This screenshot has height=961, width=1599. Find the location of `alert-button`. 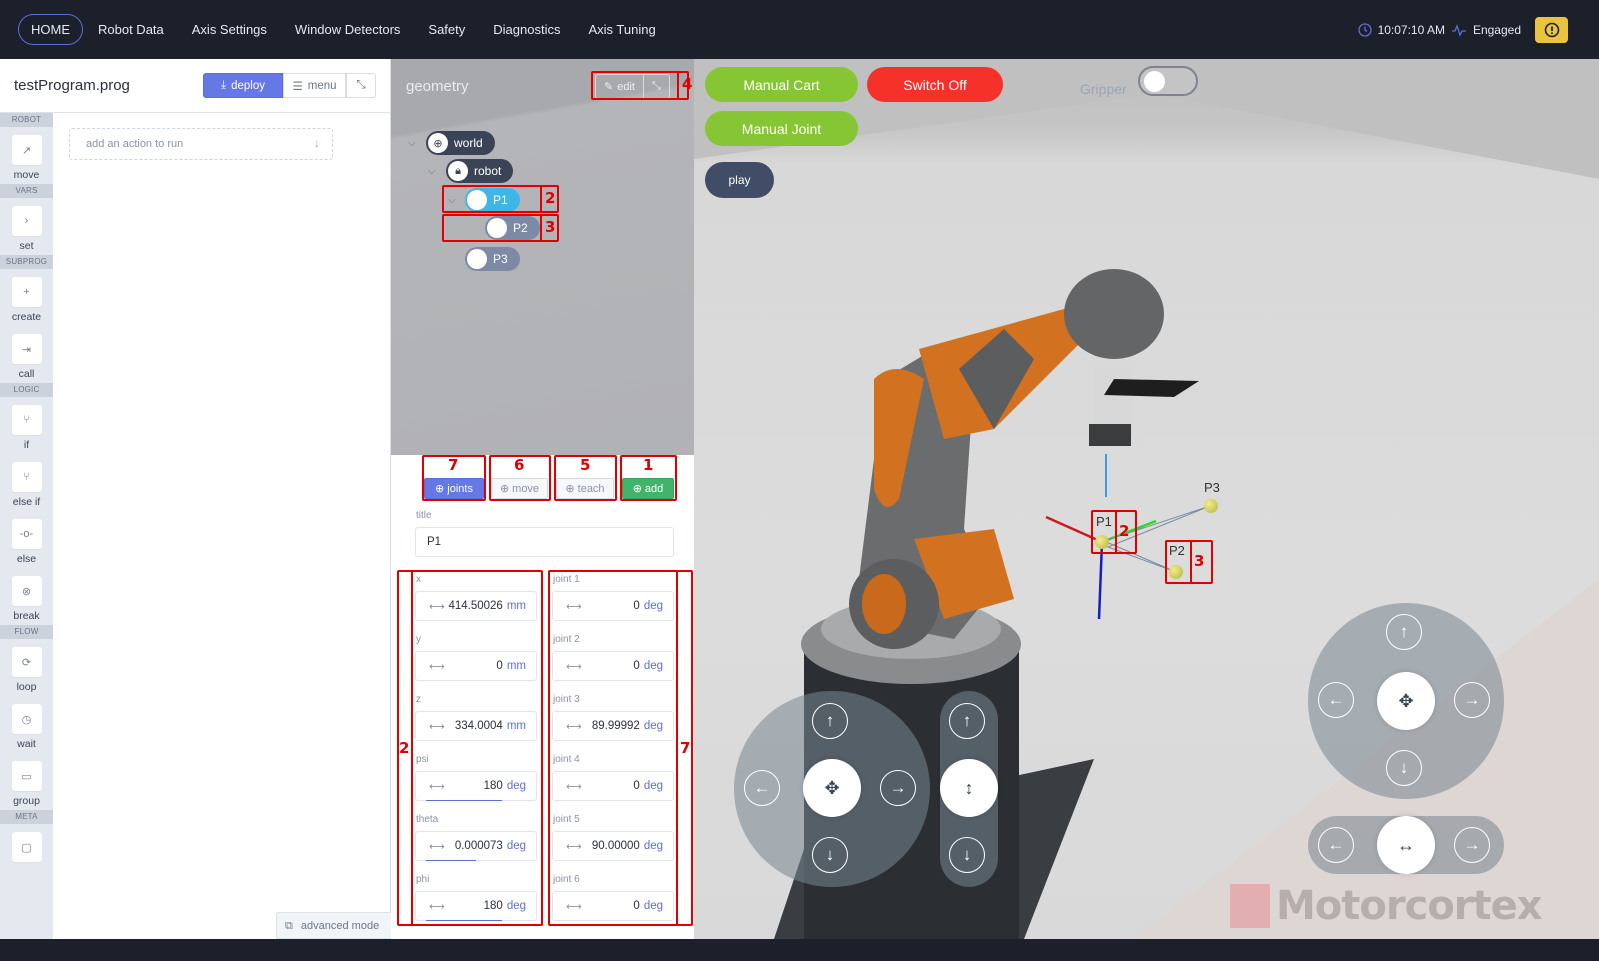

alert-button is located at coordinates (1551, 30).